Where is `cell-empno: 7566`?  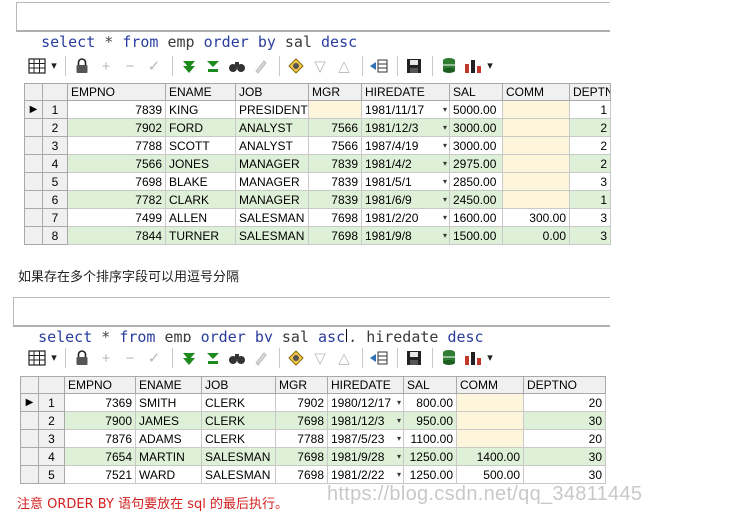 cell-empno: 7566 is located at coordinates (116, 163).